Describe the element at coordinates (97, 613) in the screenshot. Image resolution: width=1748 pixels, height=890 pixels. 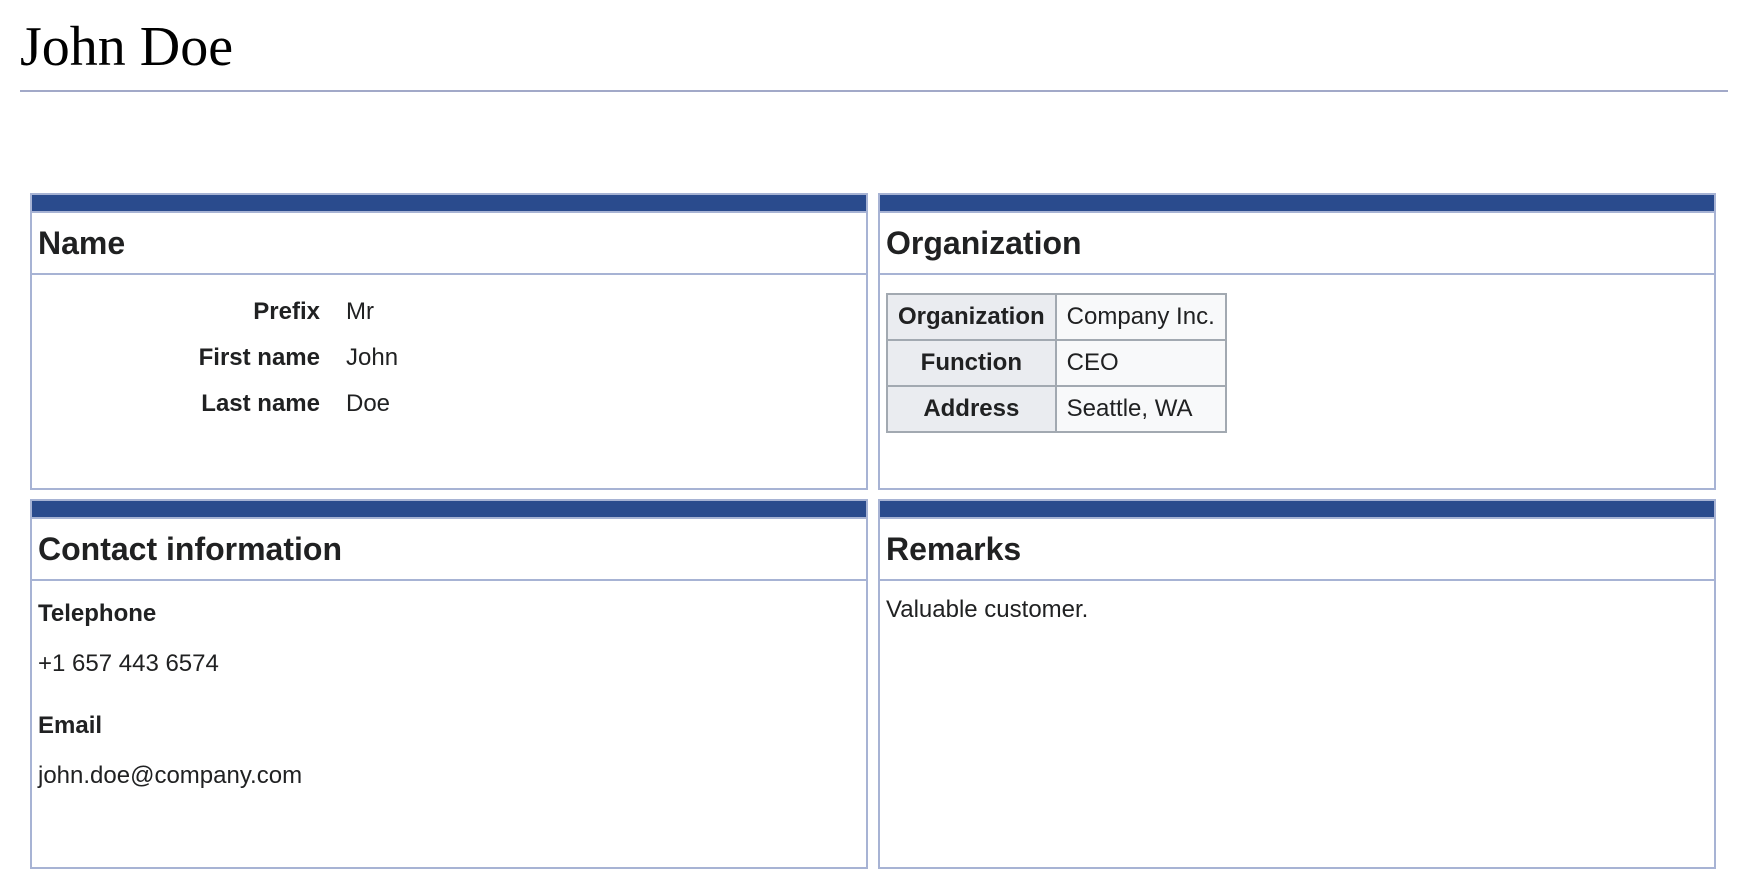
I see `telephone-label: Telephone` at that location.